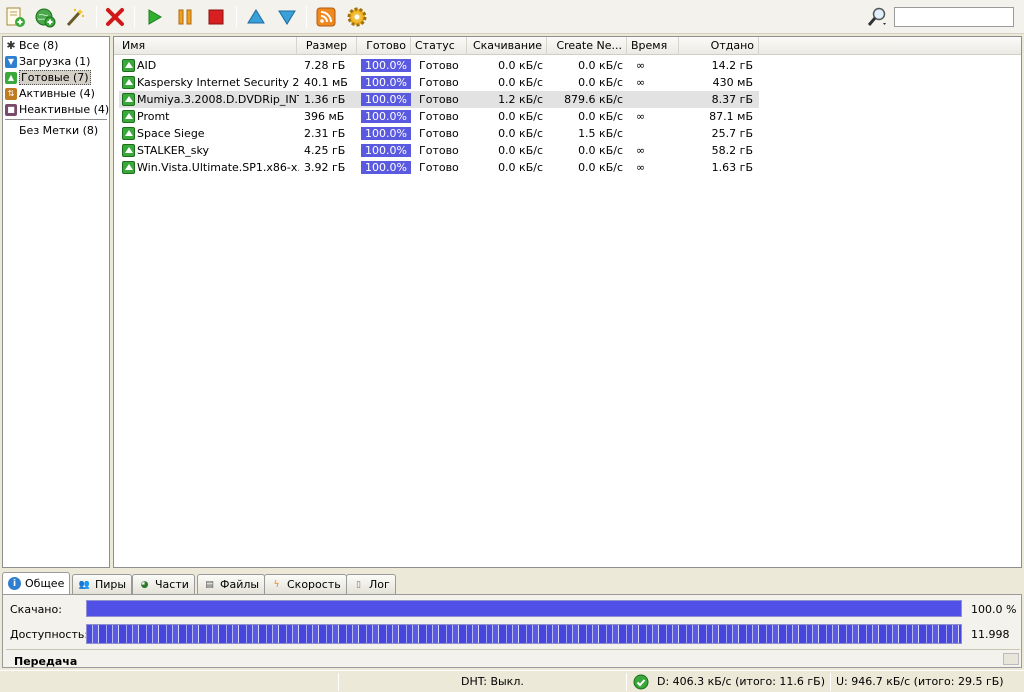  I want to click on sidebar-item-label: Без Метки (8), so click(59, 130).